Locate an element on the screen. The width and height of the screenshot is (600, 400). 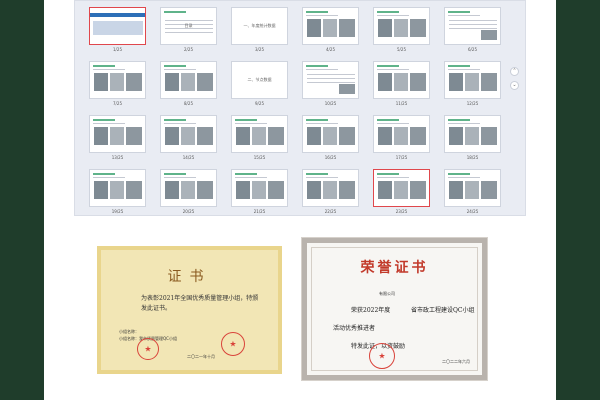
thumbnail-preview: 一、年度统计数据 is located at coordinates (259, 26).